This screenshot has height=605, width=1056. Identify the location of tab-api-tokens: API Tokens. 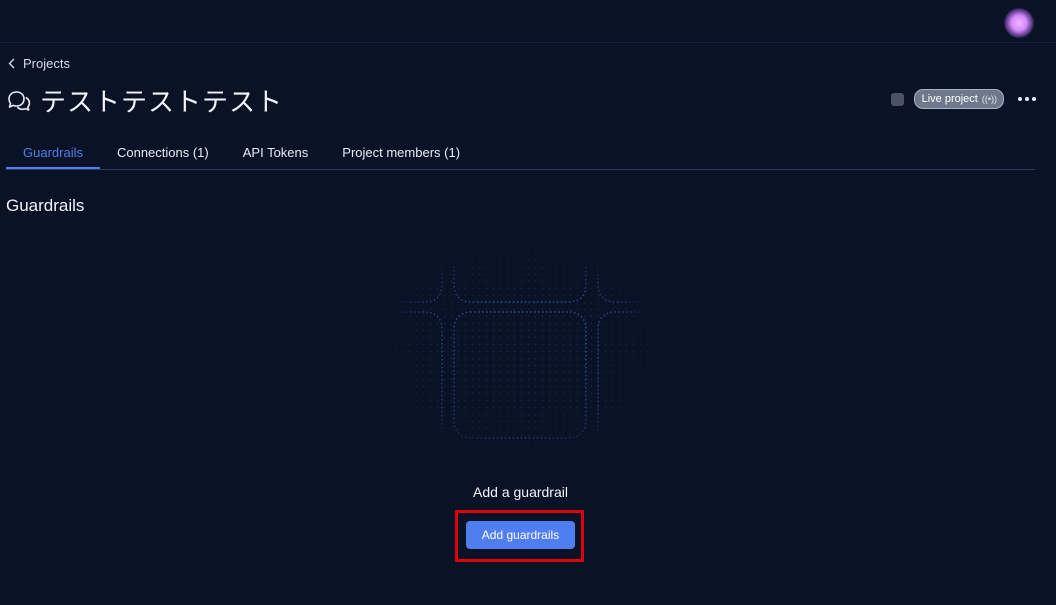
(276, 152).